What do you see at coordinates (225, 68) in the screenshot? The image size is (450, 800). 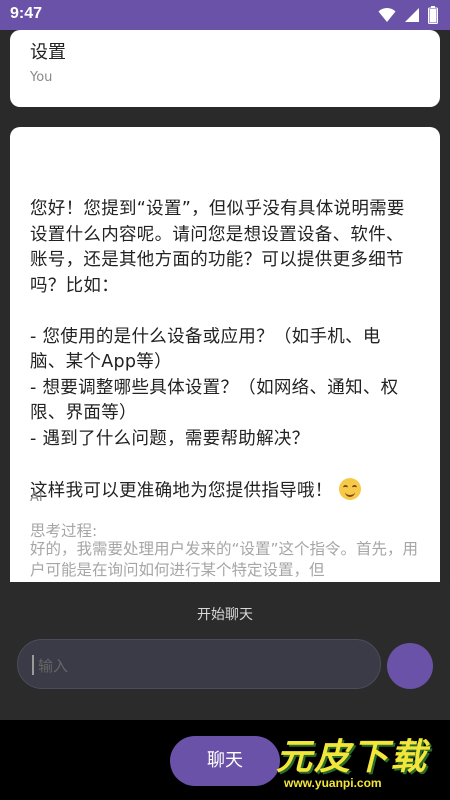 I see `message-card-user: 设置 You` at bounding box center [225, 68].